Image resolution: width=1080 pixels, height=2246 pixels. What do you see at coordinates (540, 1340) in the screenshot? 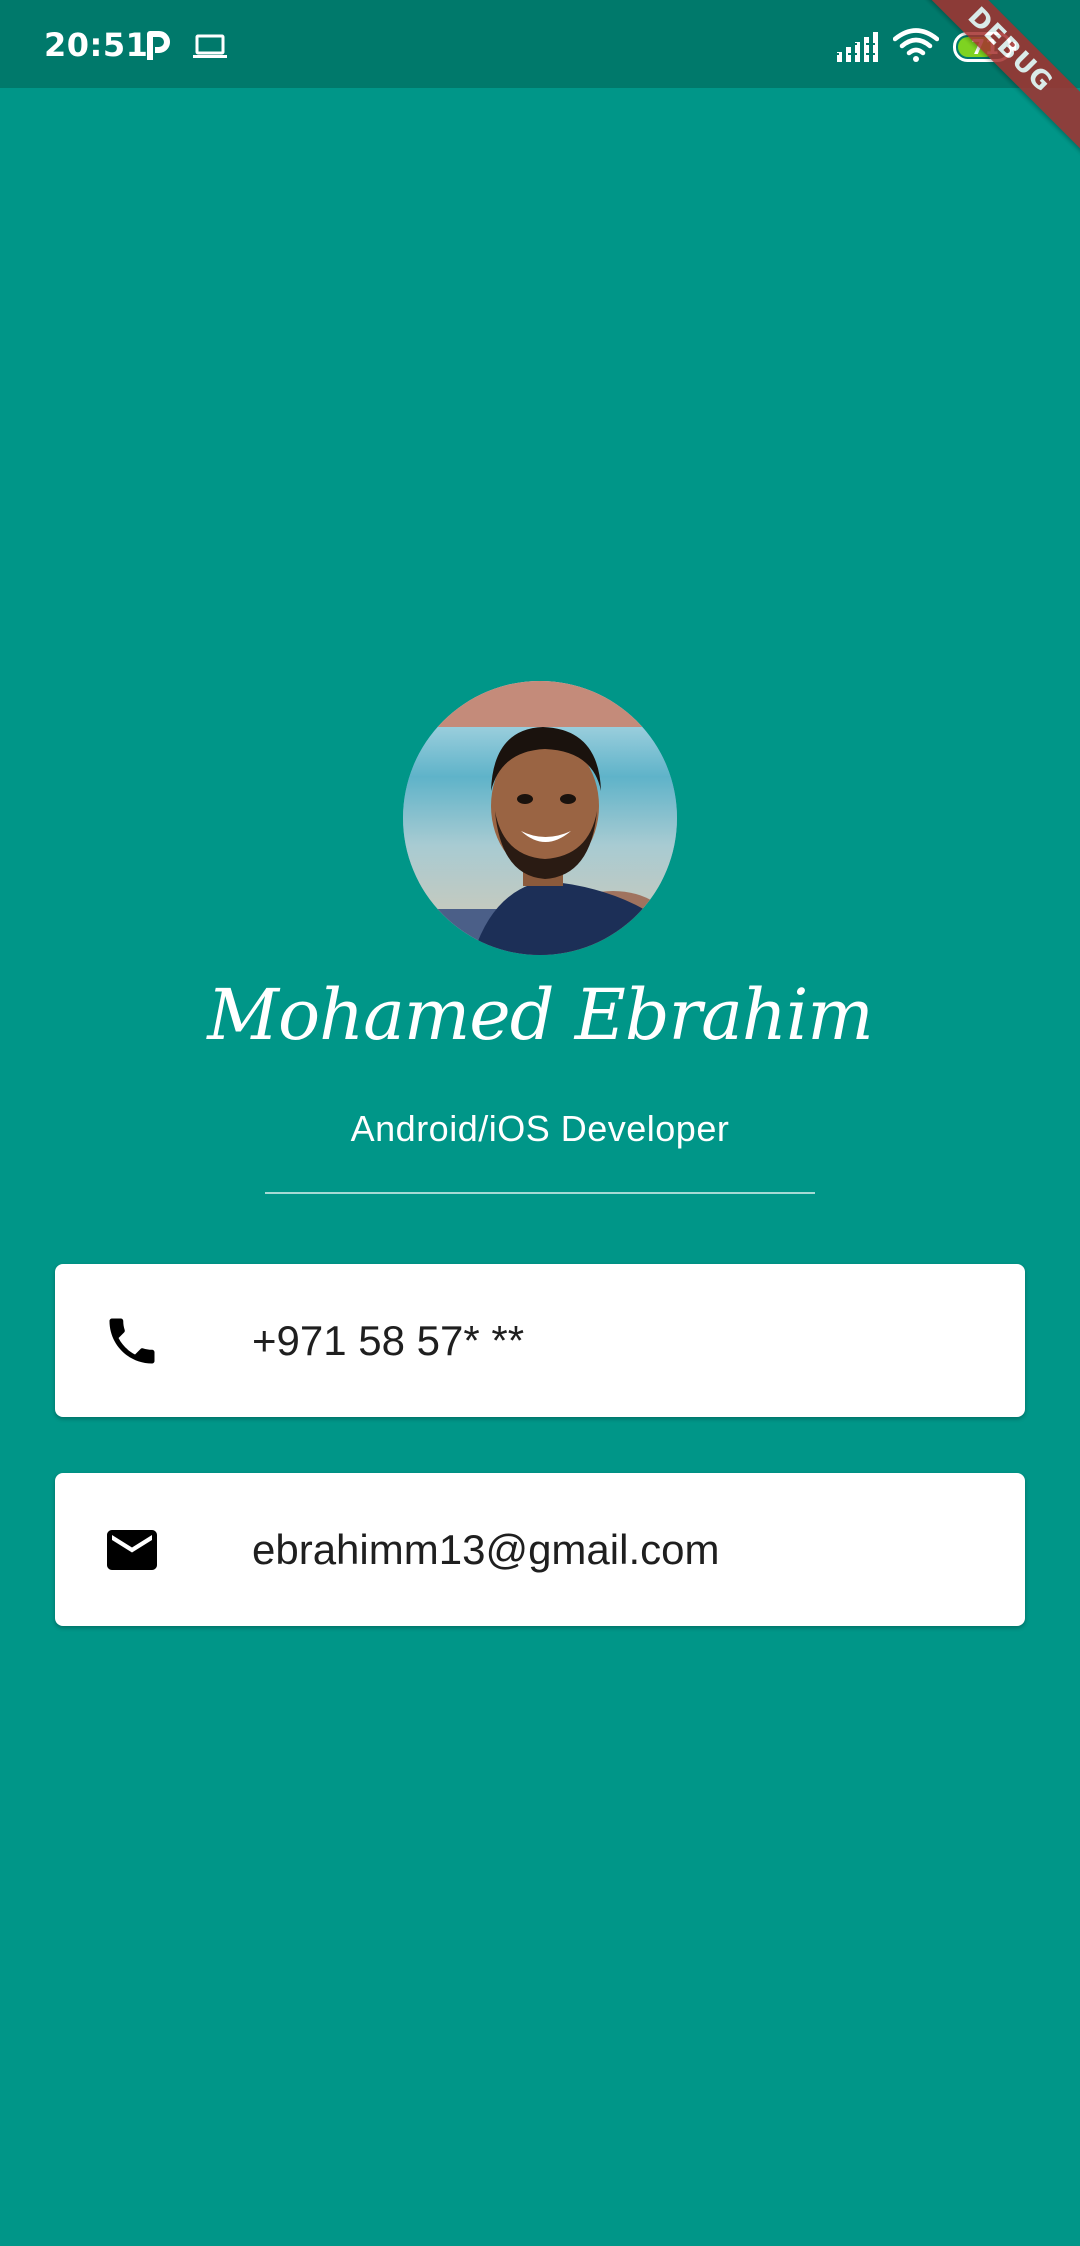
I see `phone-card: +971 58 57* **` at bounding box center [540, 1340].